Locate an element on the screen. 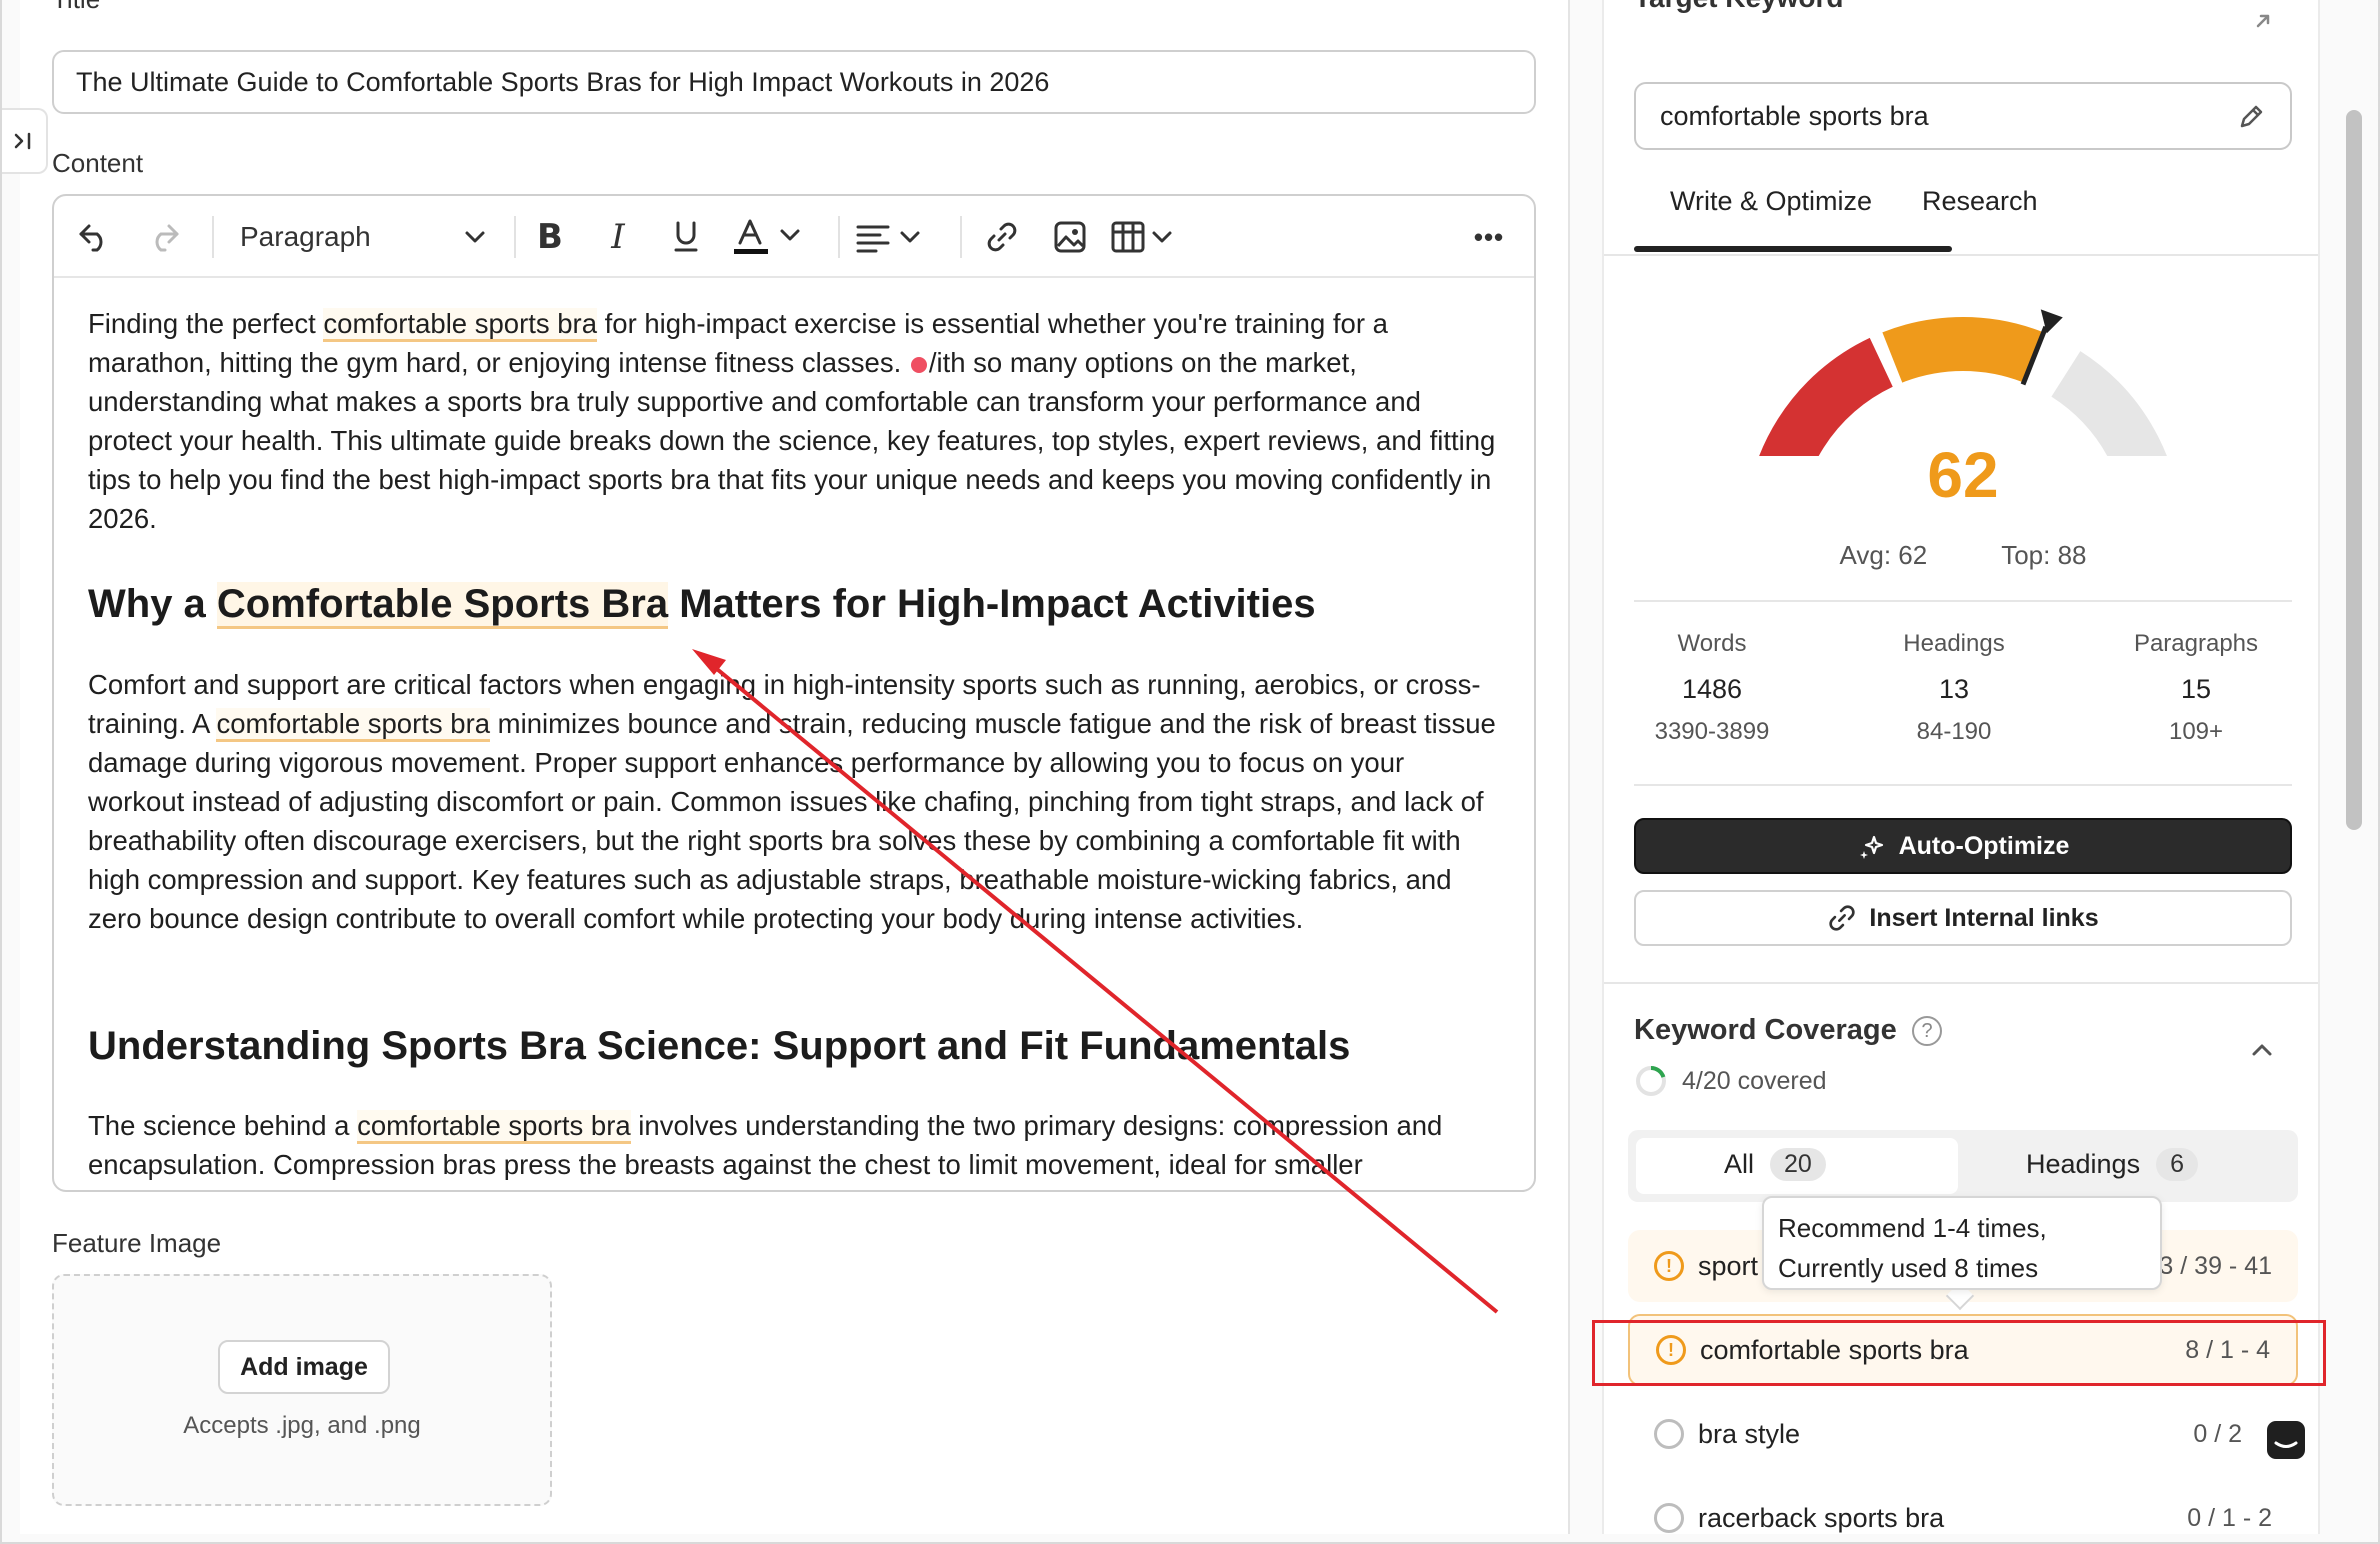 The height and width of the screenshot is (1544, 2380). table-icon is located at coordinates (1148, 237).